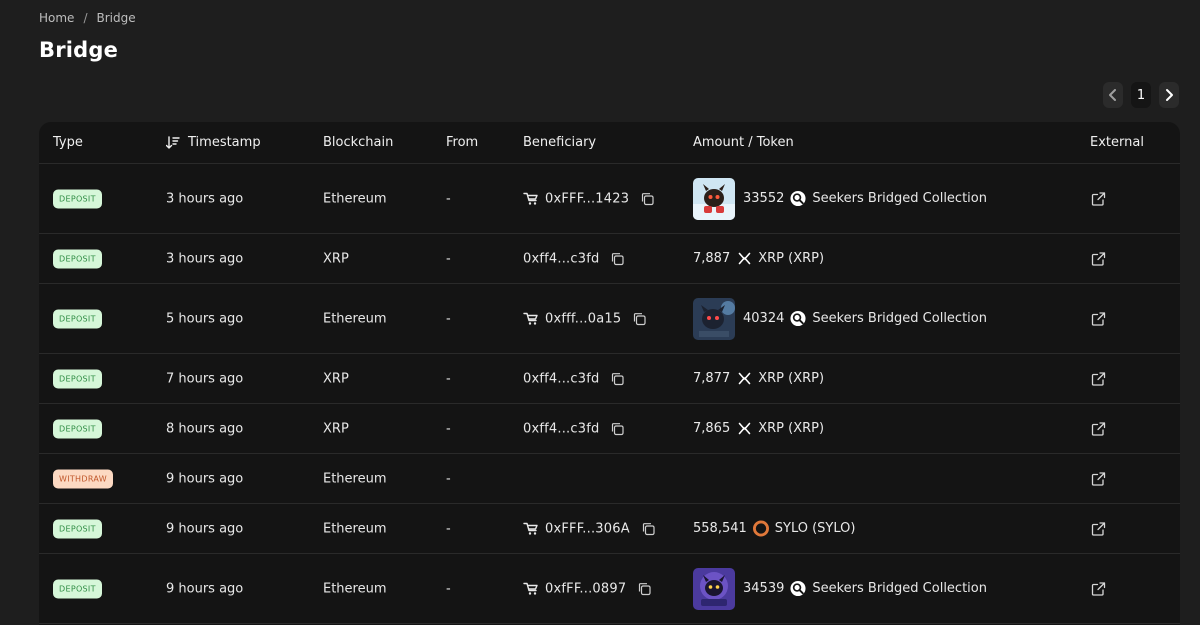  I want to click on amount-token-cell: 40324 Seekers Bridged Collection, so click(840, 318).